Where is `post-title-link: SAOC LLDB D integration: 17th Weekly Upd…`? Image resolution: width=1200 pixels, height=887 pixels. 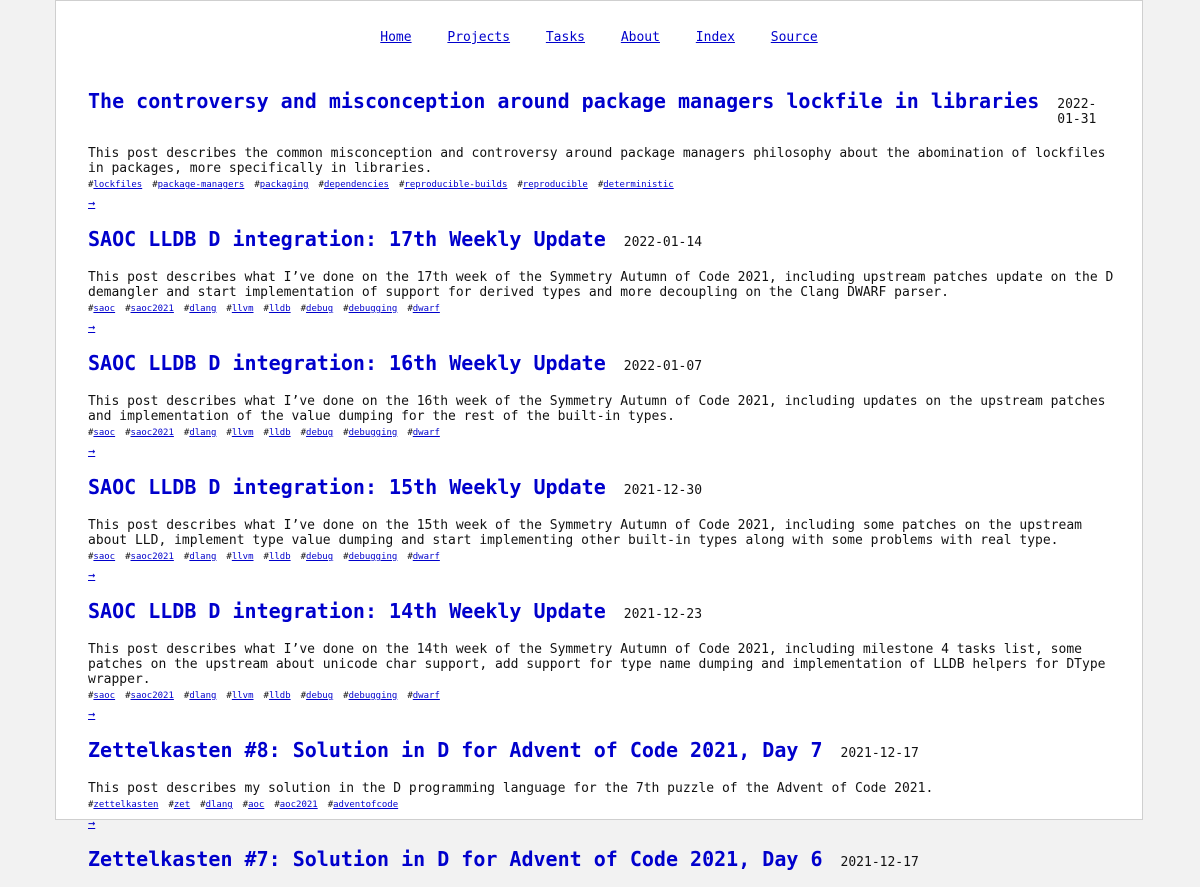 post-title-link: SAOC LLDB D integration: 17th Weekly Upd… is located at coordinates (347, 239).